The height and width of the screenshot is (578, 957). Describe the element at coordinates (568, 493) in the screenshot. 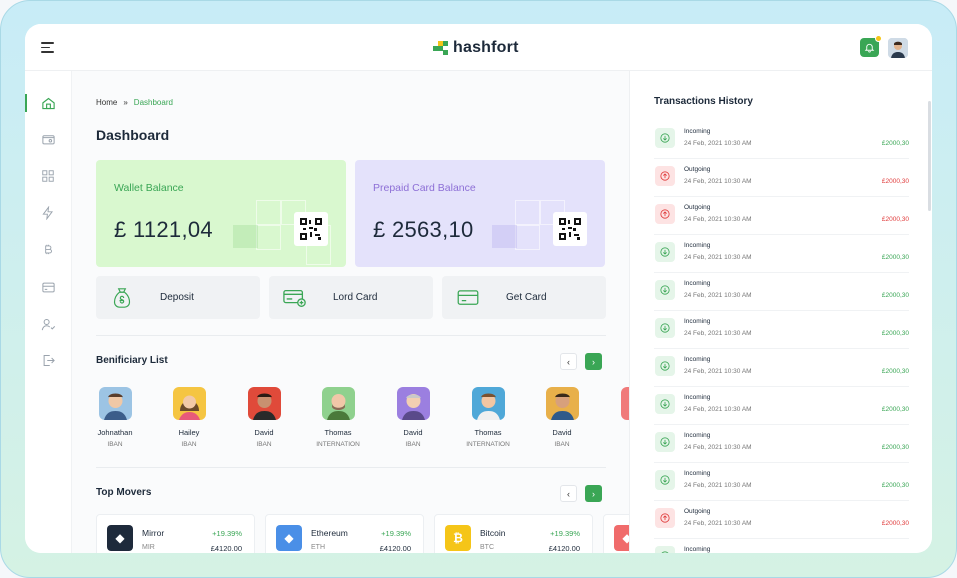

I see `movers-prev-button: ‹` at that location.